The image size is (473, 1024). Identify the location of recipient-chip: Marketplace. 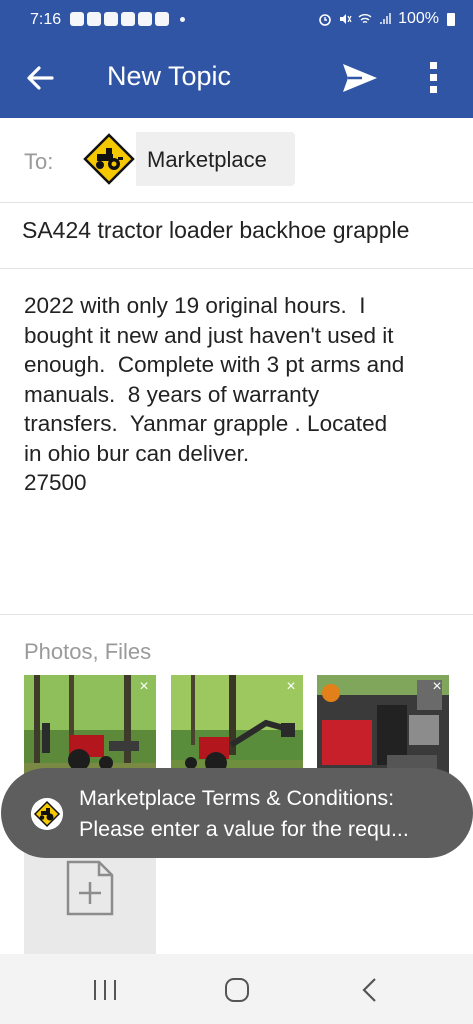
(188, 159).